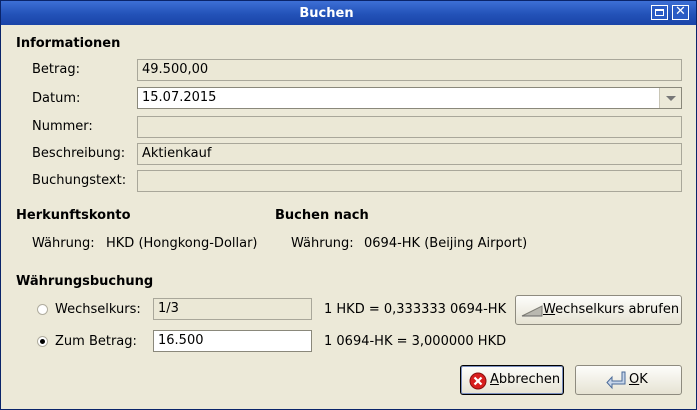 The width and height of the screenshot is (697, 410). I want to click on beschreibung-label: Beschreibung:, so click(79, 153).